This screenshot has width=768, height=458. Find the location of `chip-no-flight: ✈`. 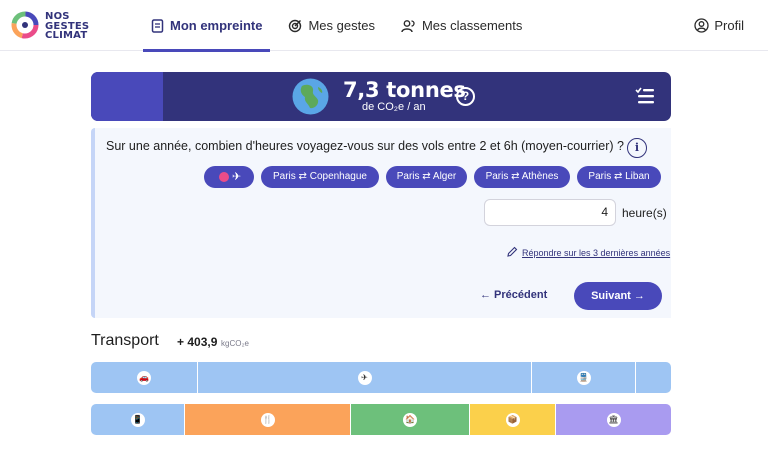

chip-no-flight: ✈ is located at coordinates (229, 177).